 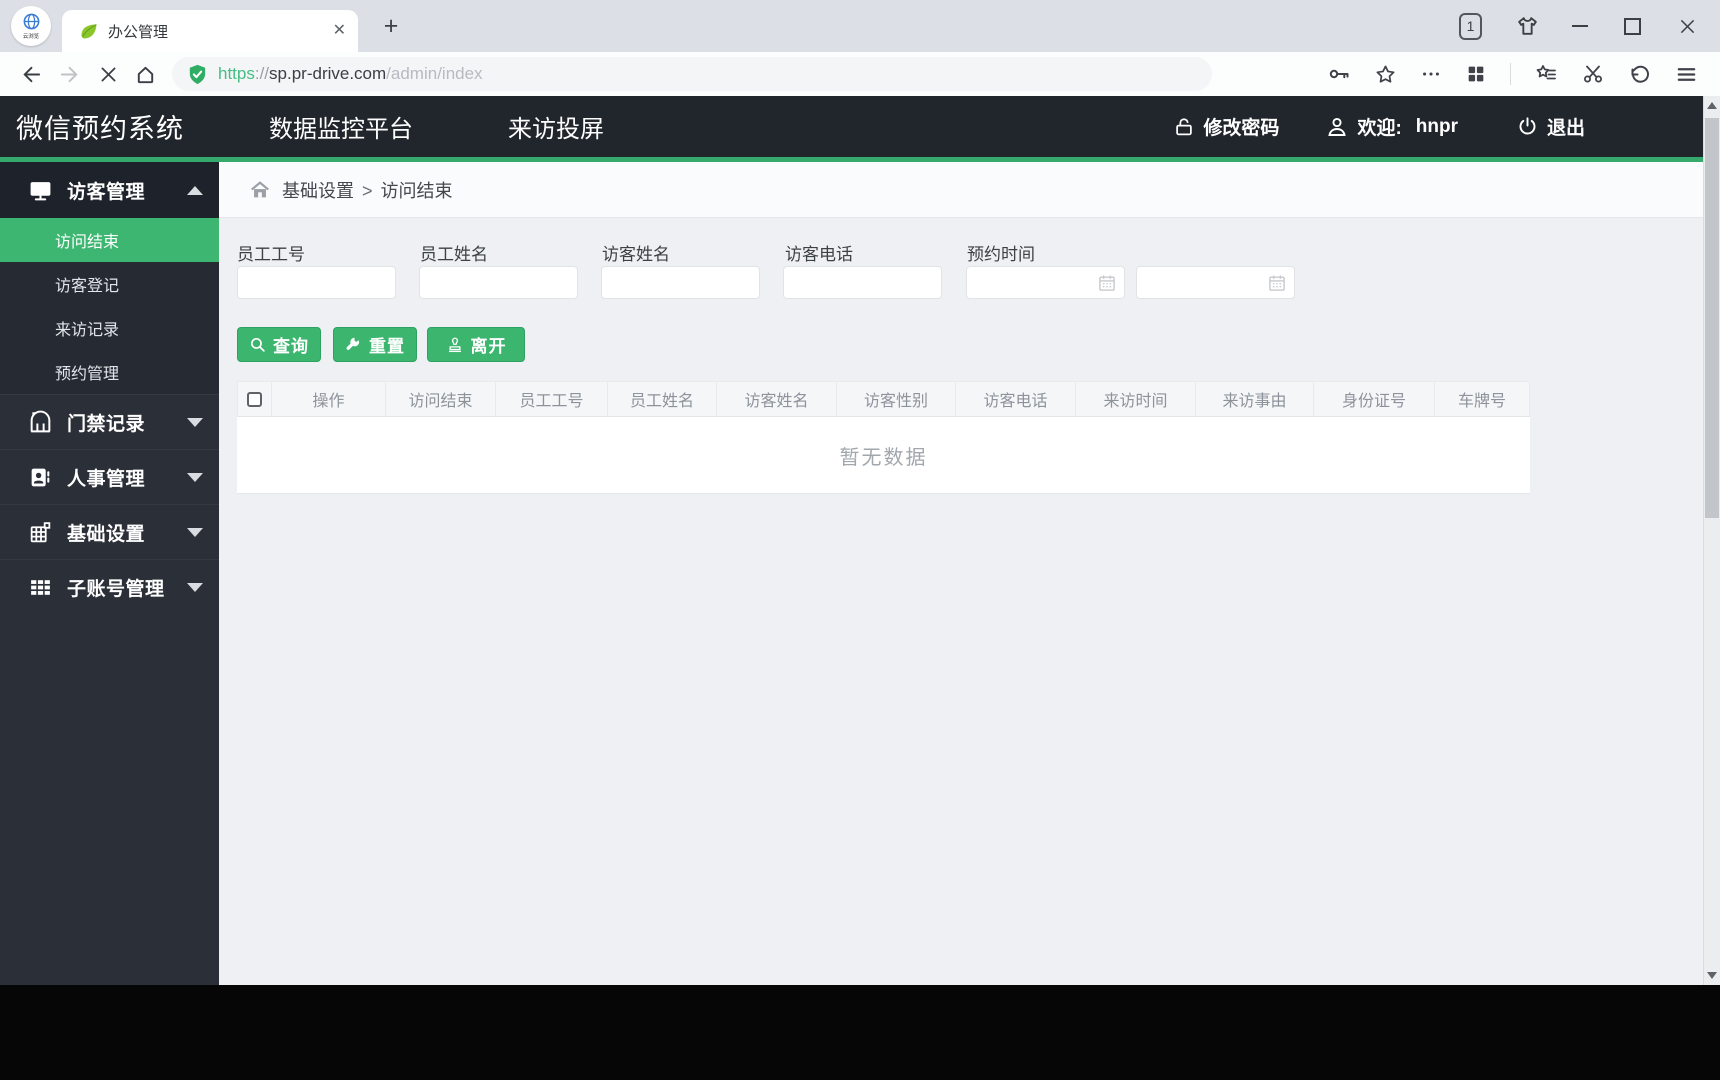 I want to click on appoint-time-end-input, so click(x=1215, y=282).